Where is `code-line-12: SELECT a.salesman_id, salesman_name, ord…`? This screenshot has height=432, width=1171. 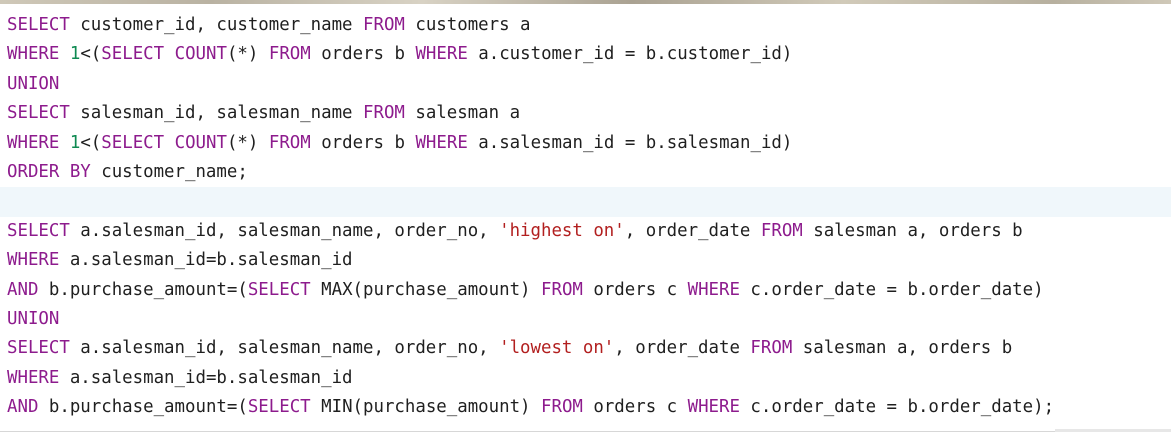 code-line-12: SELECT a.salesman_id, salesman_name, ord… is located at coordinates (585, 348).